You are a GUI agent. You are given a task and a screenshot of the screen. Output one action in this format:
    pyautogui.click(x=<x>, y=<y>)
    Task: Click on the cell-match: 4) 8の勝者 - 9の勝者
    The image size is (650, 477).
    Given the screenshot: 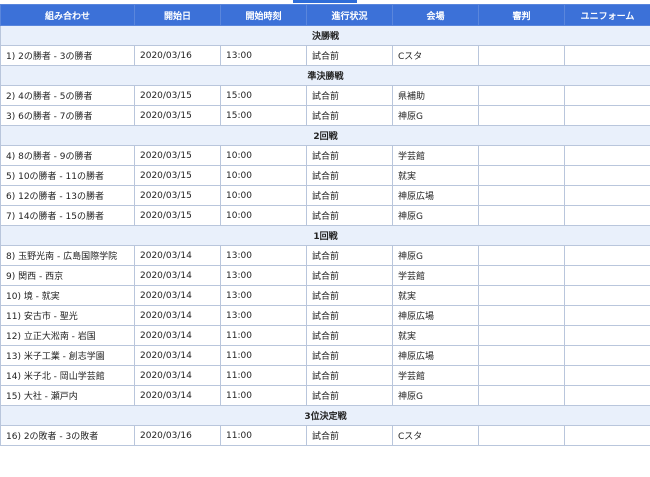 What is the action you would take?
    pyautogui.click(x=67, y=155)
    